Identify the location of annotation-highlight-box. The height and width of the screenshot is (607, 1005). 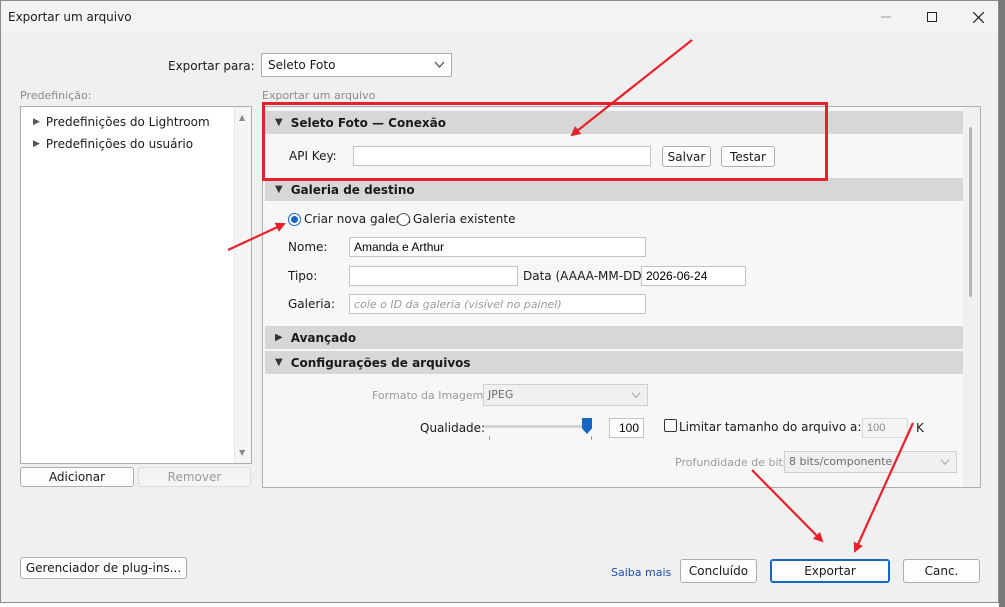
(545, 141).